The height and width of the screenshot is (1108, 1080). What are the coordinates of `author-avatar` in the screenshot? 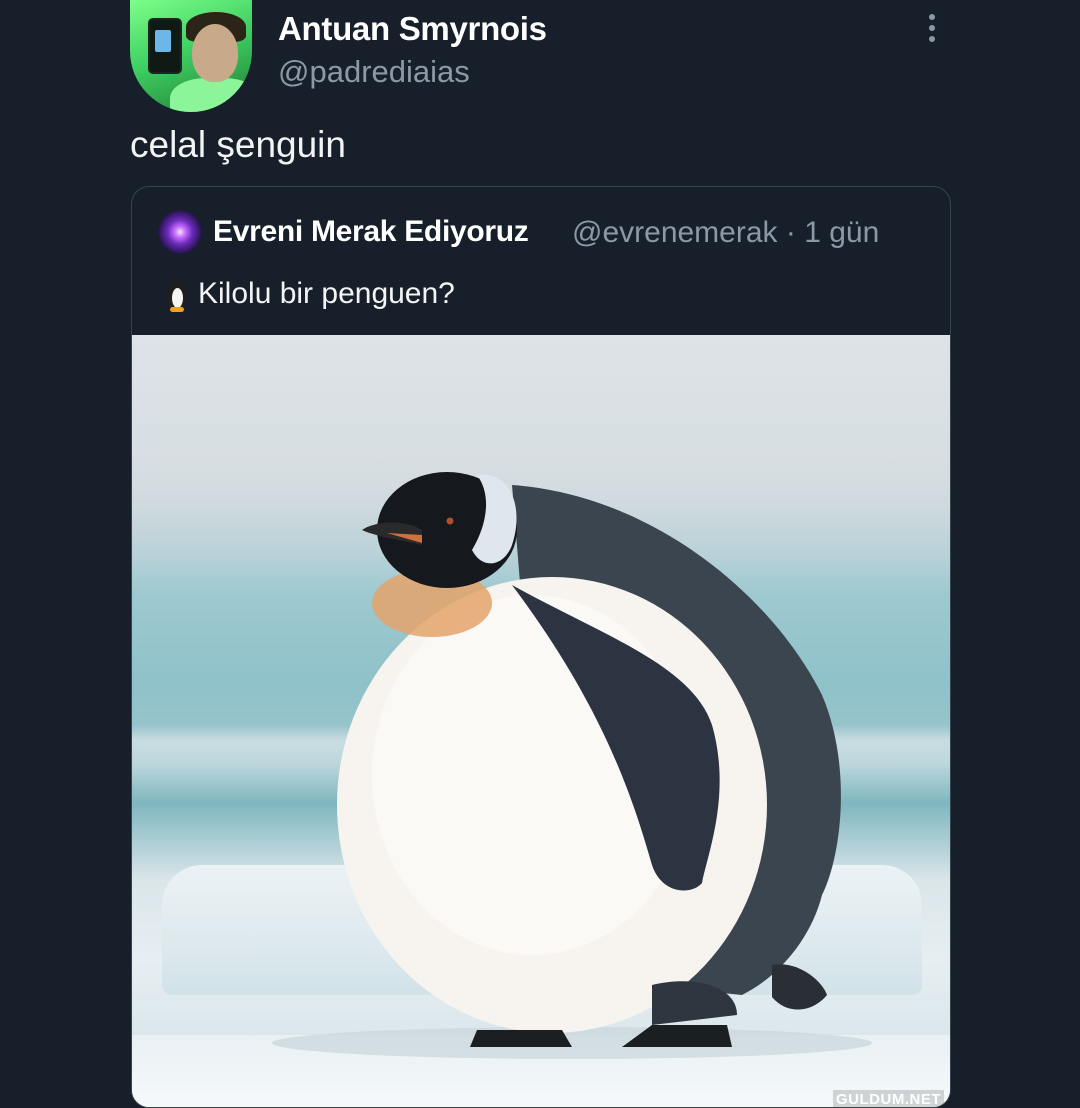 It's located at (191, 56).